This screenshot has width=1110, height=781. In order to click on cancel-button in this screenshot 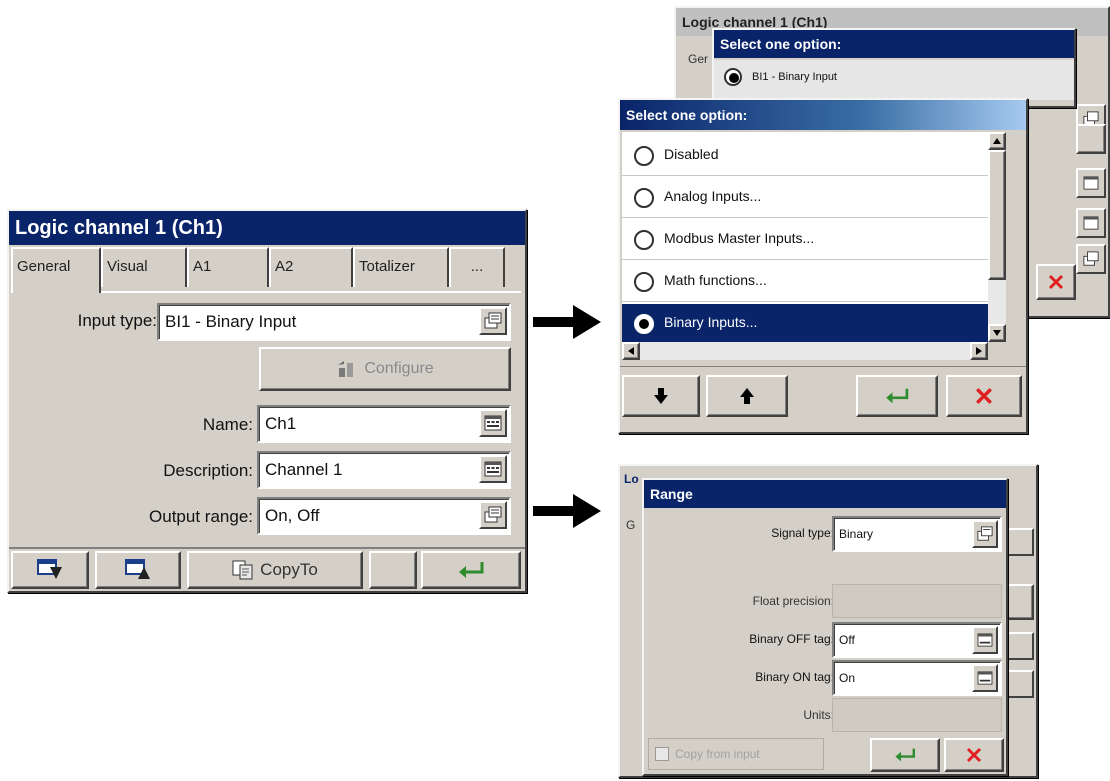, I will do `click(984, 396)`.